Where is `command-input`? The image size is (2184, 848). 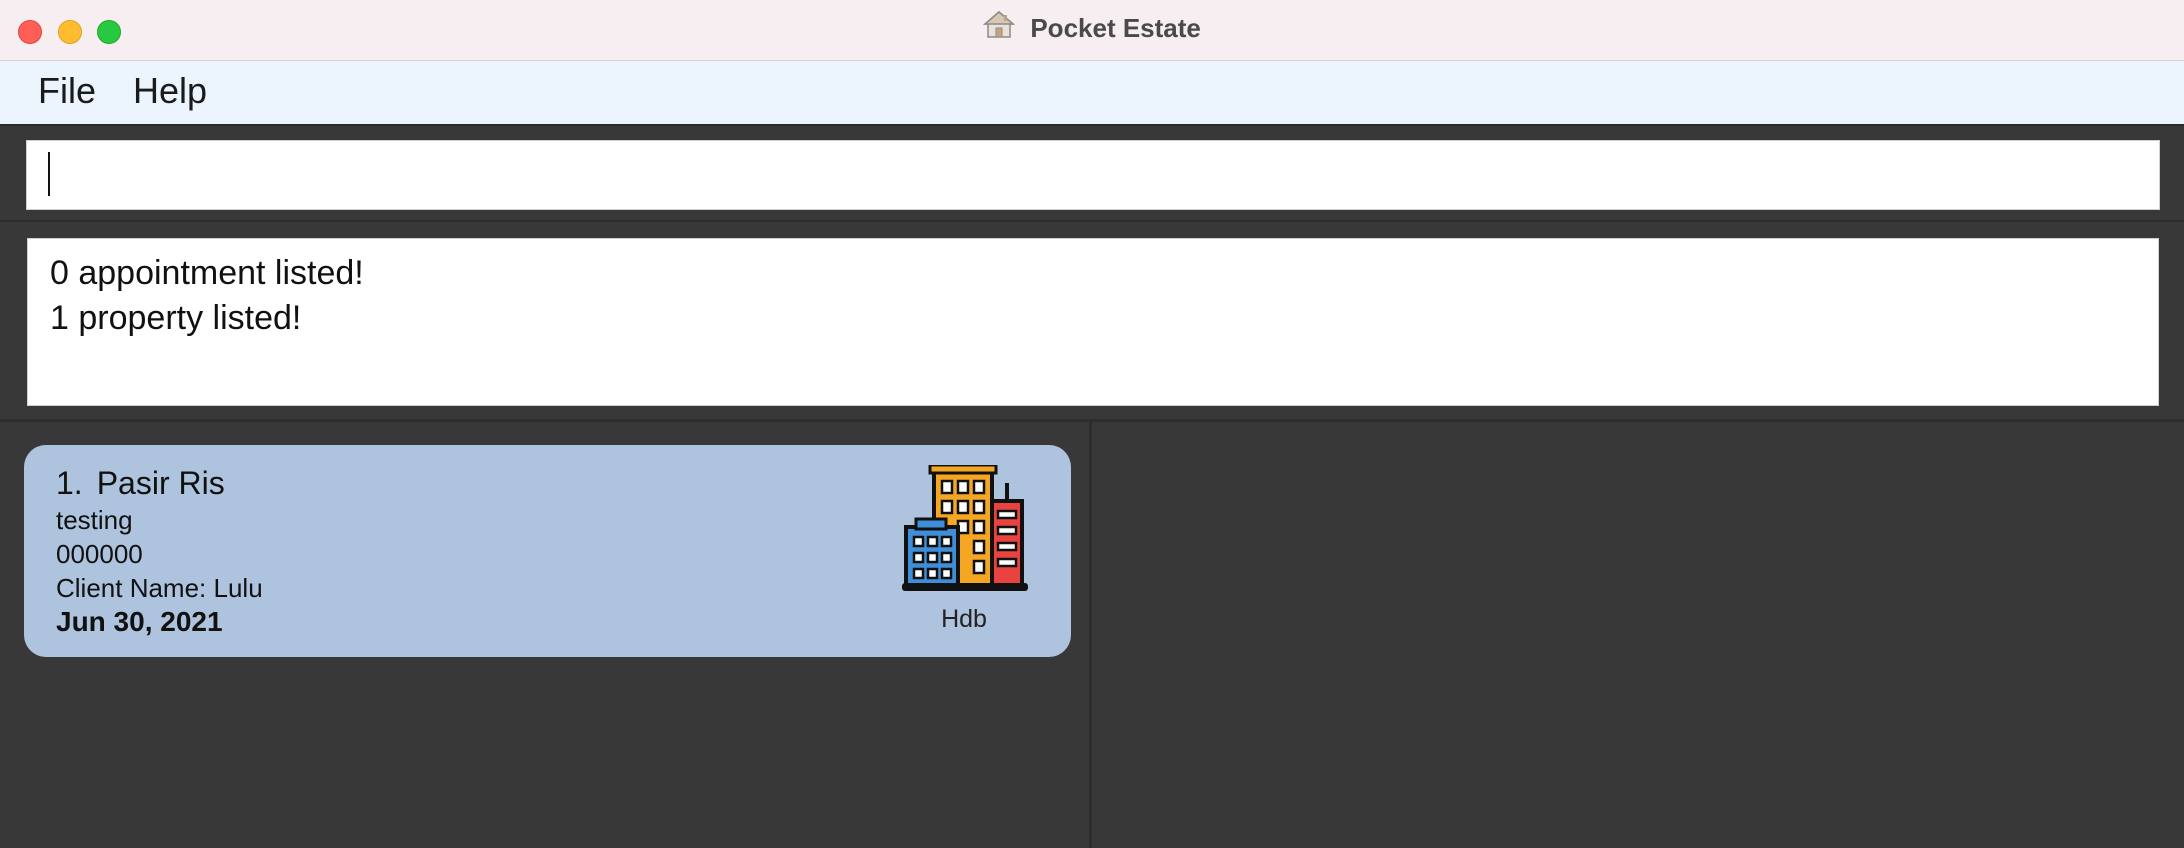
command-input is located at coordinates (1093, 175).